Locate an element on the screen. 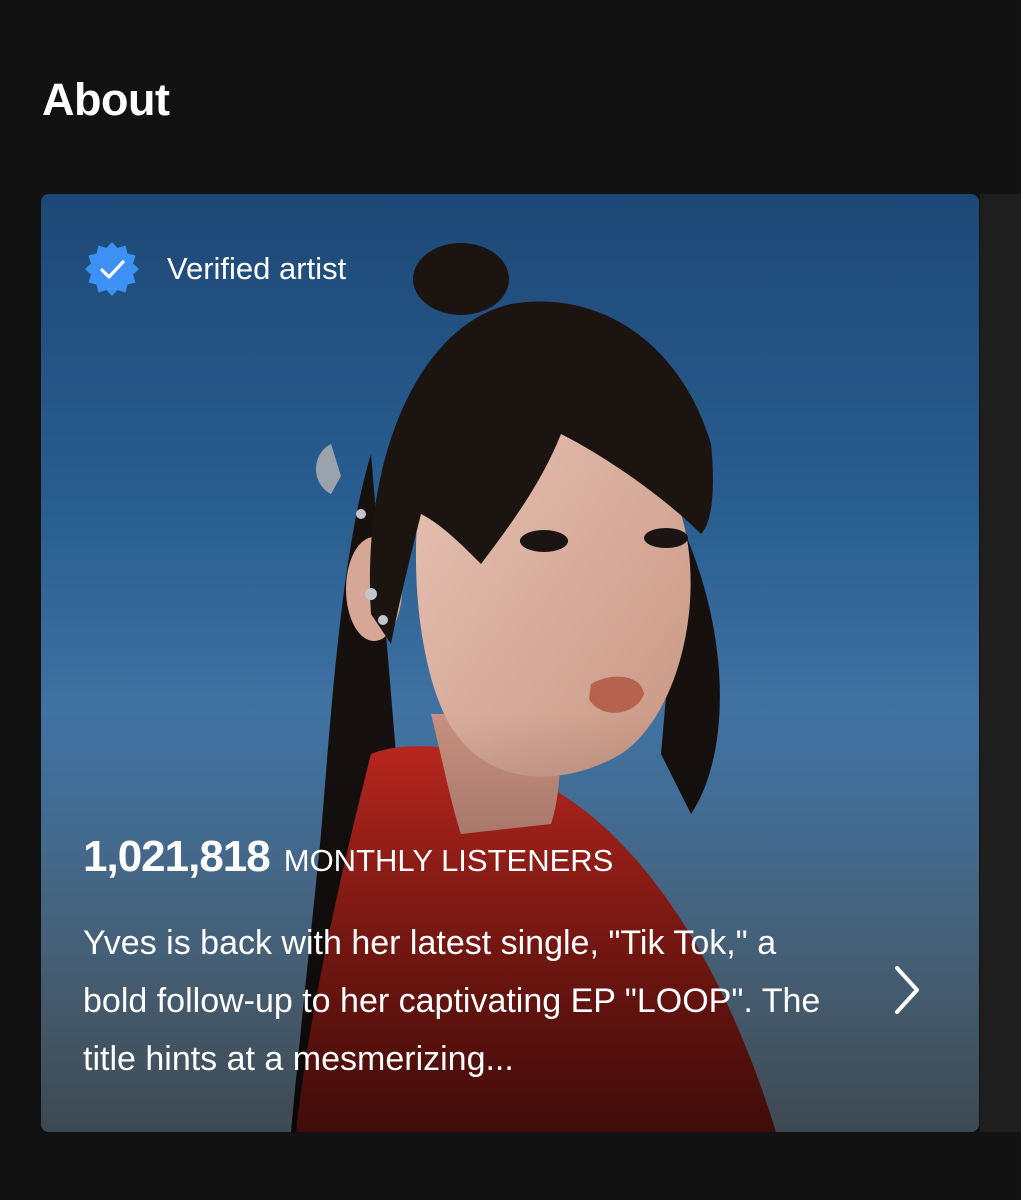 The image size is (1021, 1200). monthly-listeners: 1,021,818 MONTHLY LISTENERS is located at coordinates (348, 857).